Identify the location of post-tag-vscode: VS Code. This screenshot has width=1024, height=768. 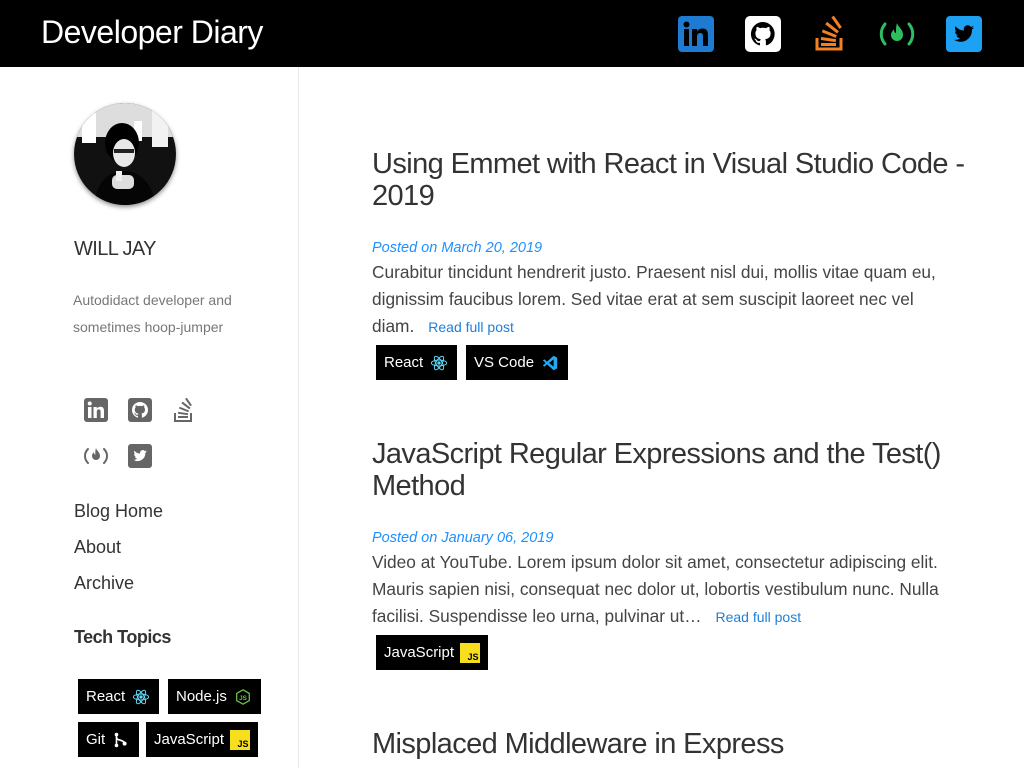
(517, 362).